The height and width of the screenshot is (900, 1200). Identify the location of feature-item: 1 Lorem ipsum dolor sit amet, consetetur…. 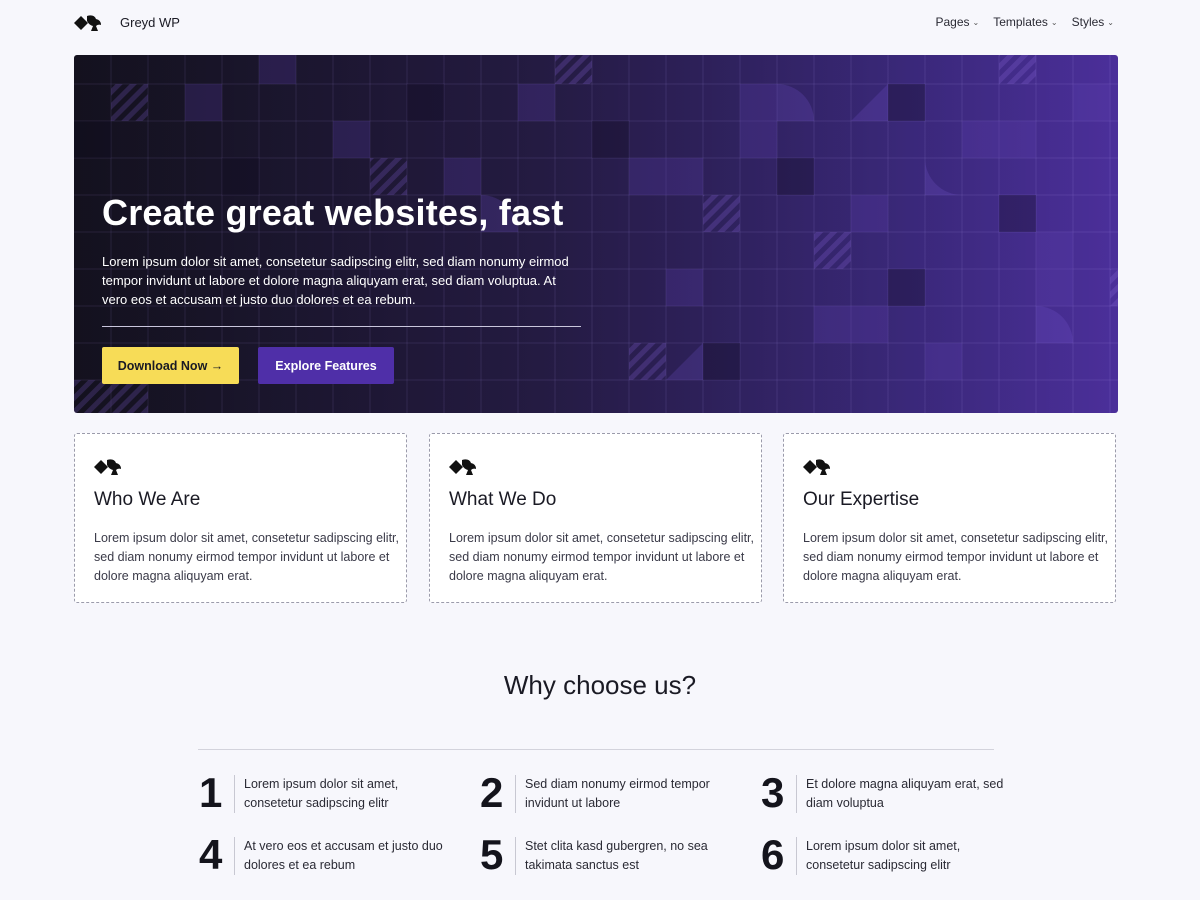
(329, 793).